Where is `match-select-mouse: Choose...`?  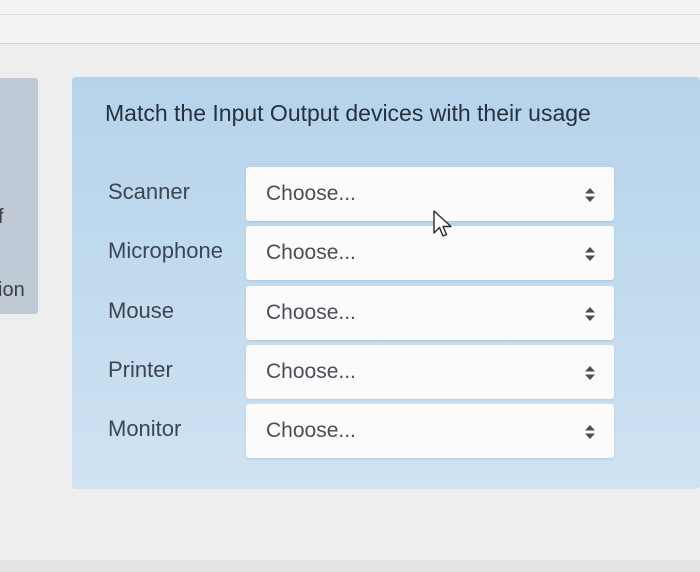
match-select-mouse: Choose... is located at coordinates (430, 313).